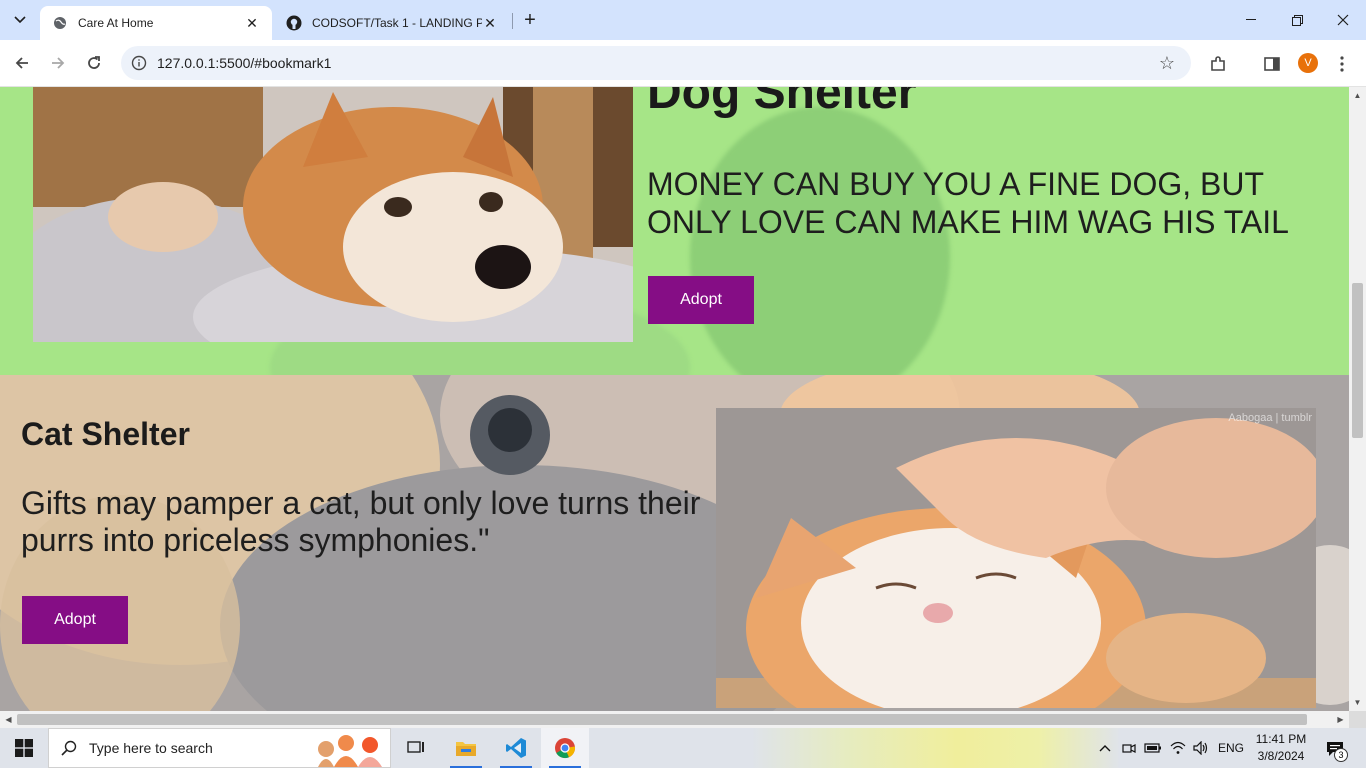 This screenshot has width=1366, height=772. I want to click on address-bar: 127.0.0.1:5500/#bookmark1 ☆, so click(656, 63).